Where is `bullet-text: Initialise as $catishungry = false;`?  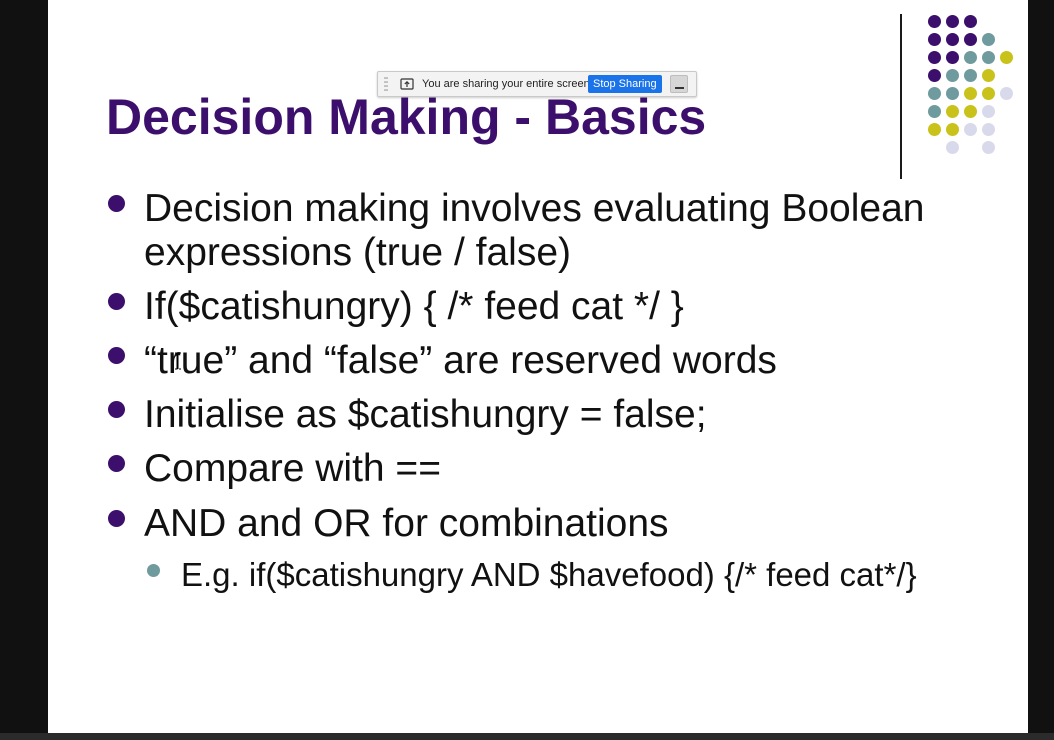 bullet-text: Initialise as $catishungry = false; is located at coordinates (425, 414).